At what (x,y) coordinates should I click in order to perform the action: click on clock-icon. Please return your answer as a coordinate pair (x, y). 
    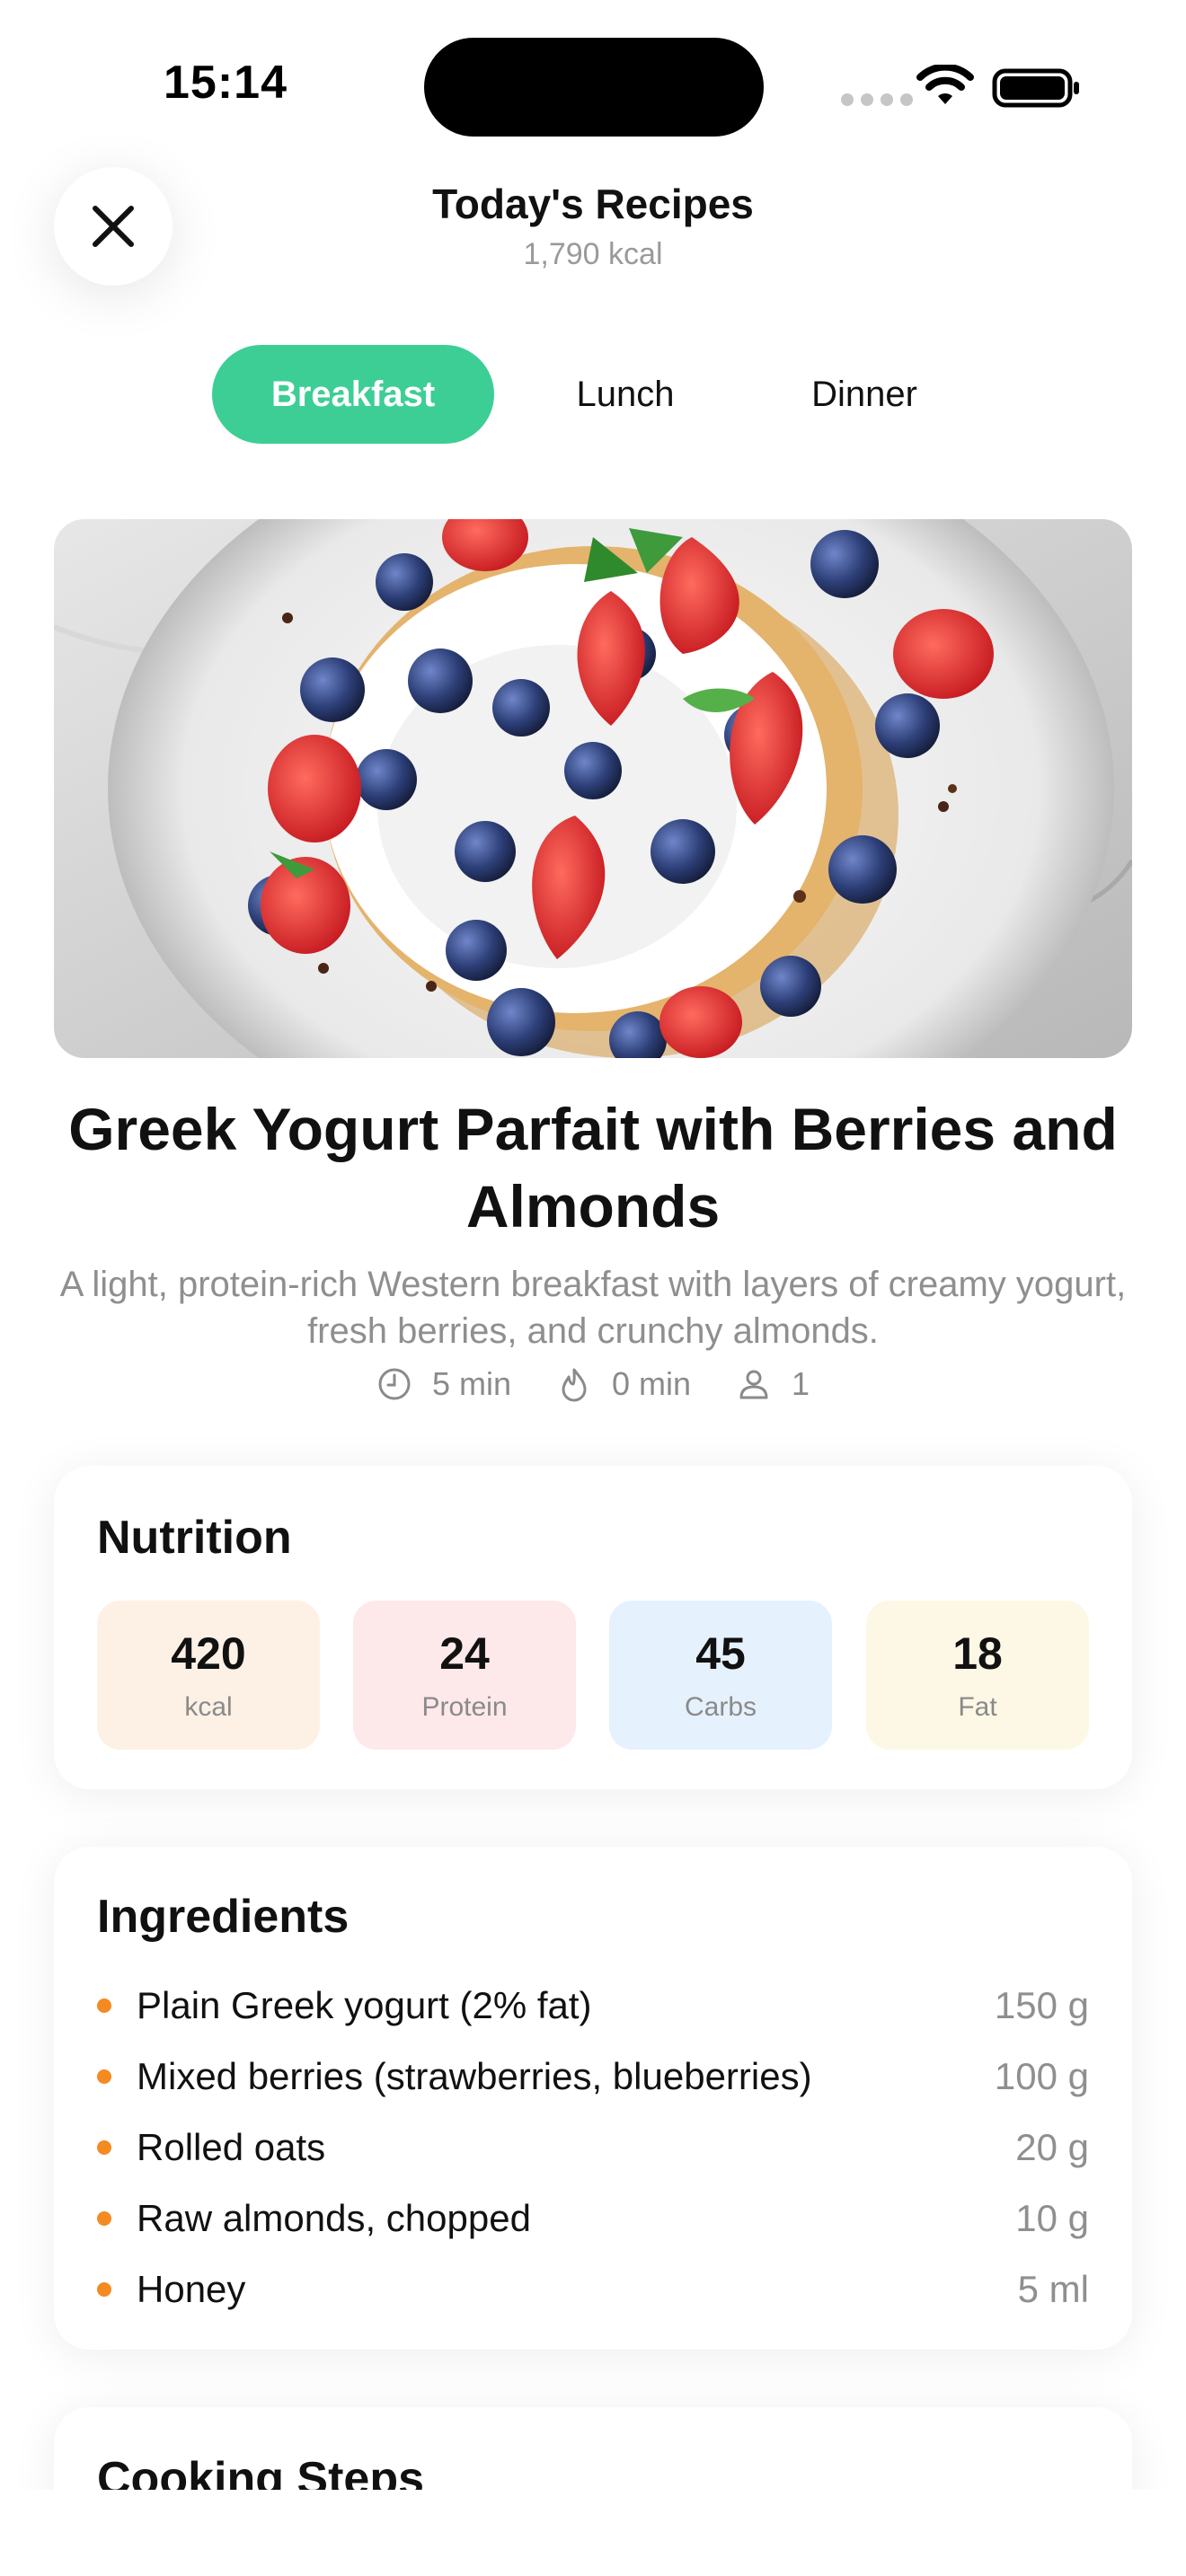
    Looking at the image, I should click on (394, 1384).